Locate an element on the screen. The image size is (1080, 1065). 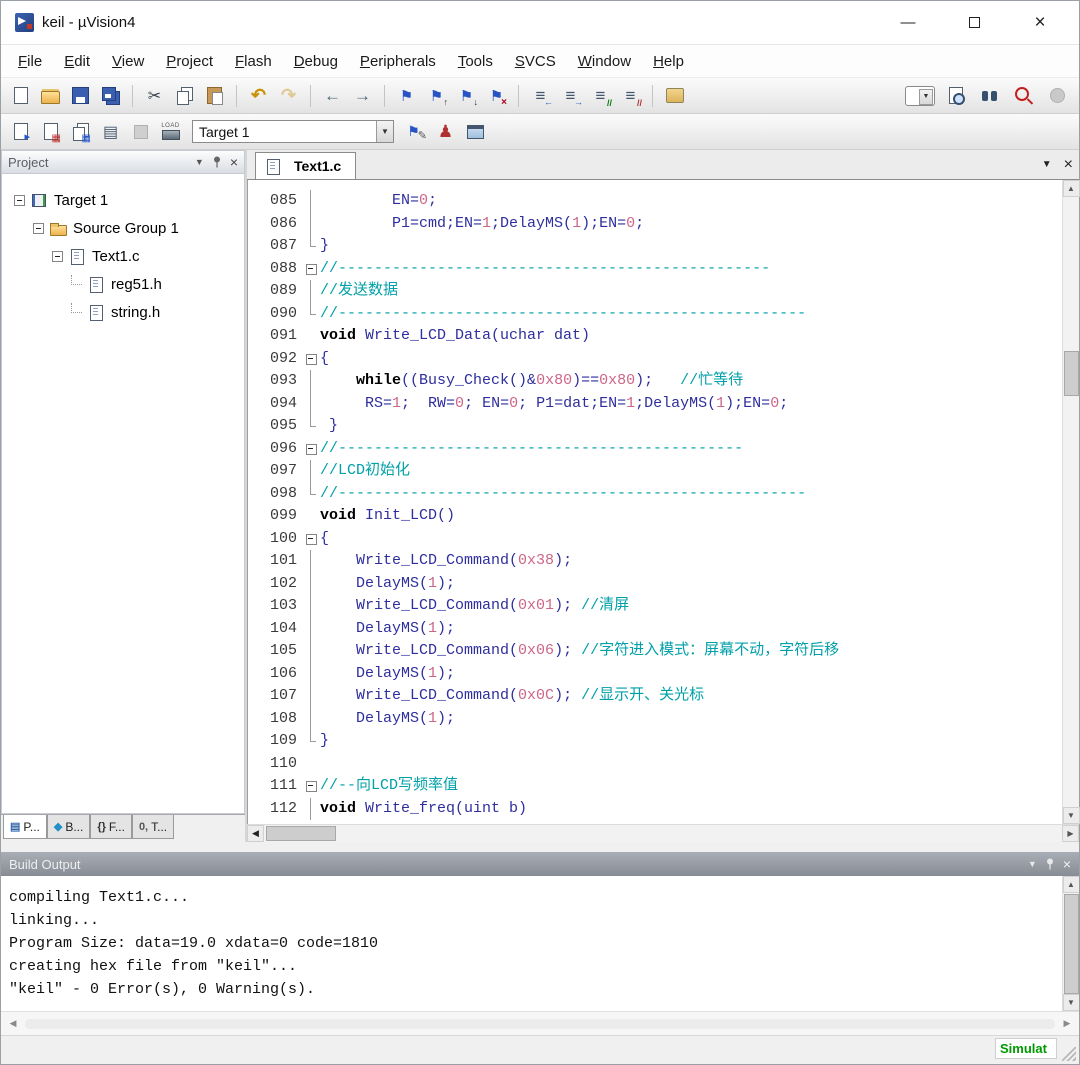
menu-item-edit: Edit is located at coordinates (77, 61).